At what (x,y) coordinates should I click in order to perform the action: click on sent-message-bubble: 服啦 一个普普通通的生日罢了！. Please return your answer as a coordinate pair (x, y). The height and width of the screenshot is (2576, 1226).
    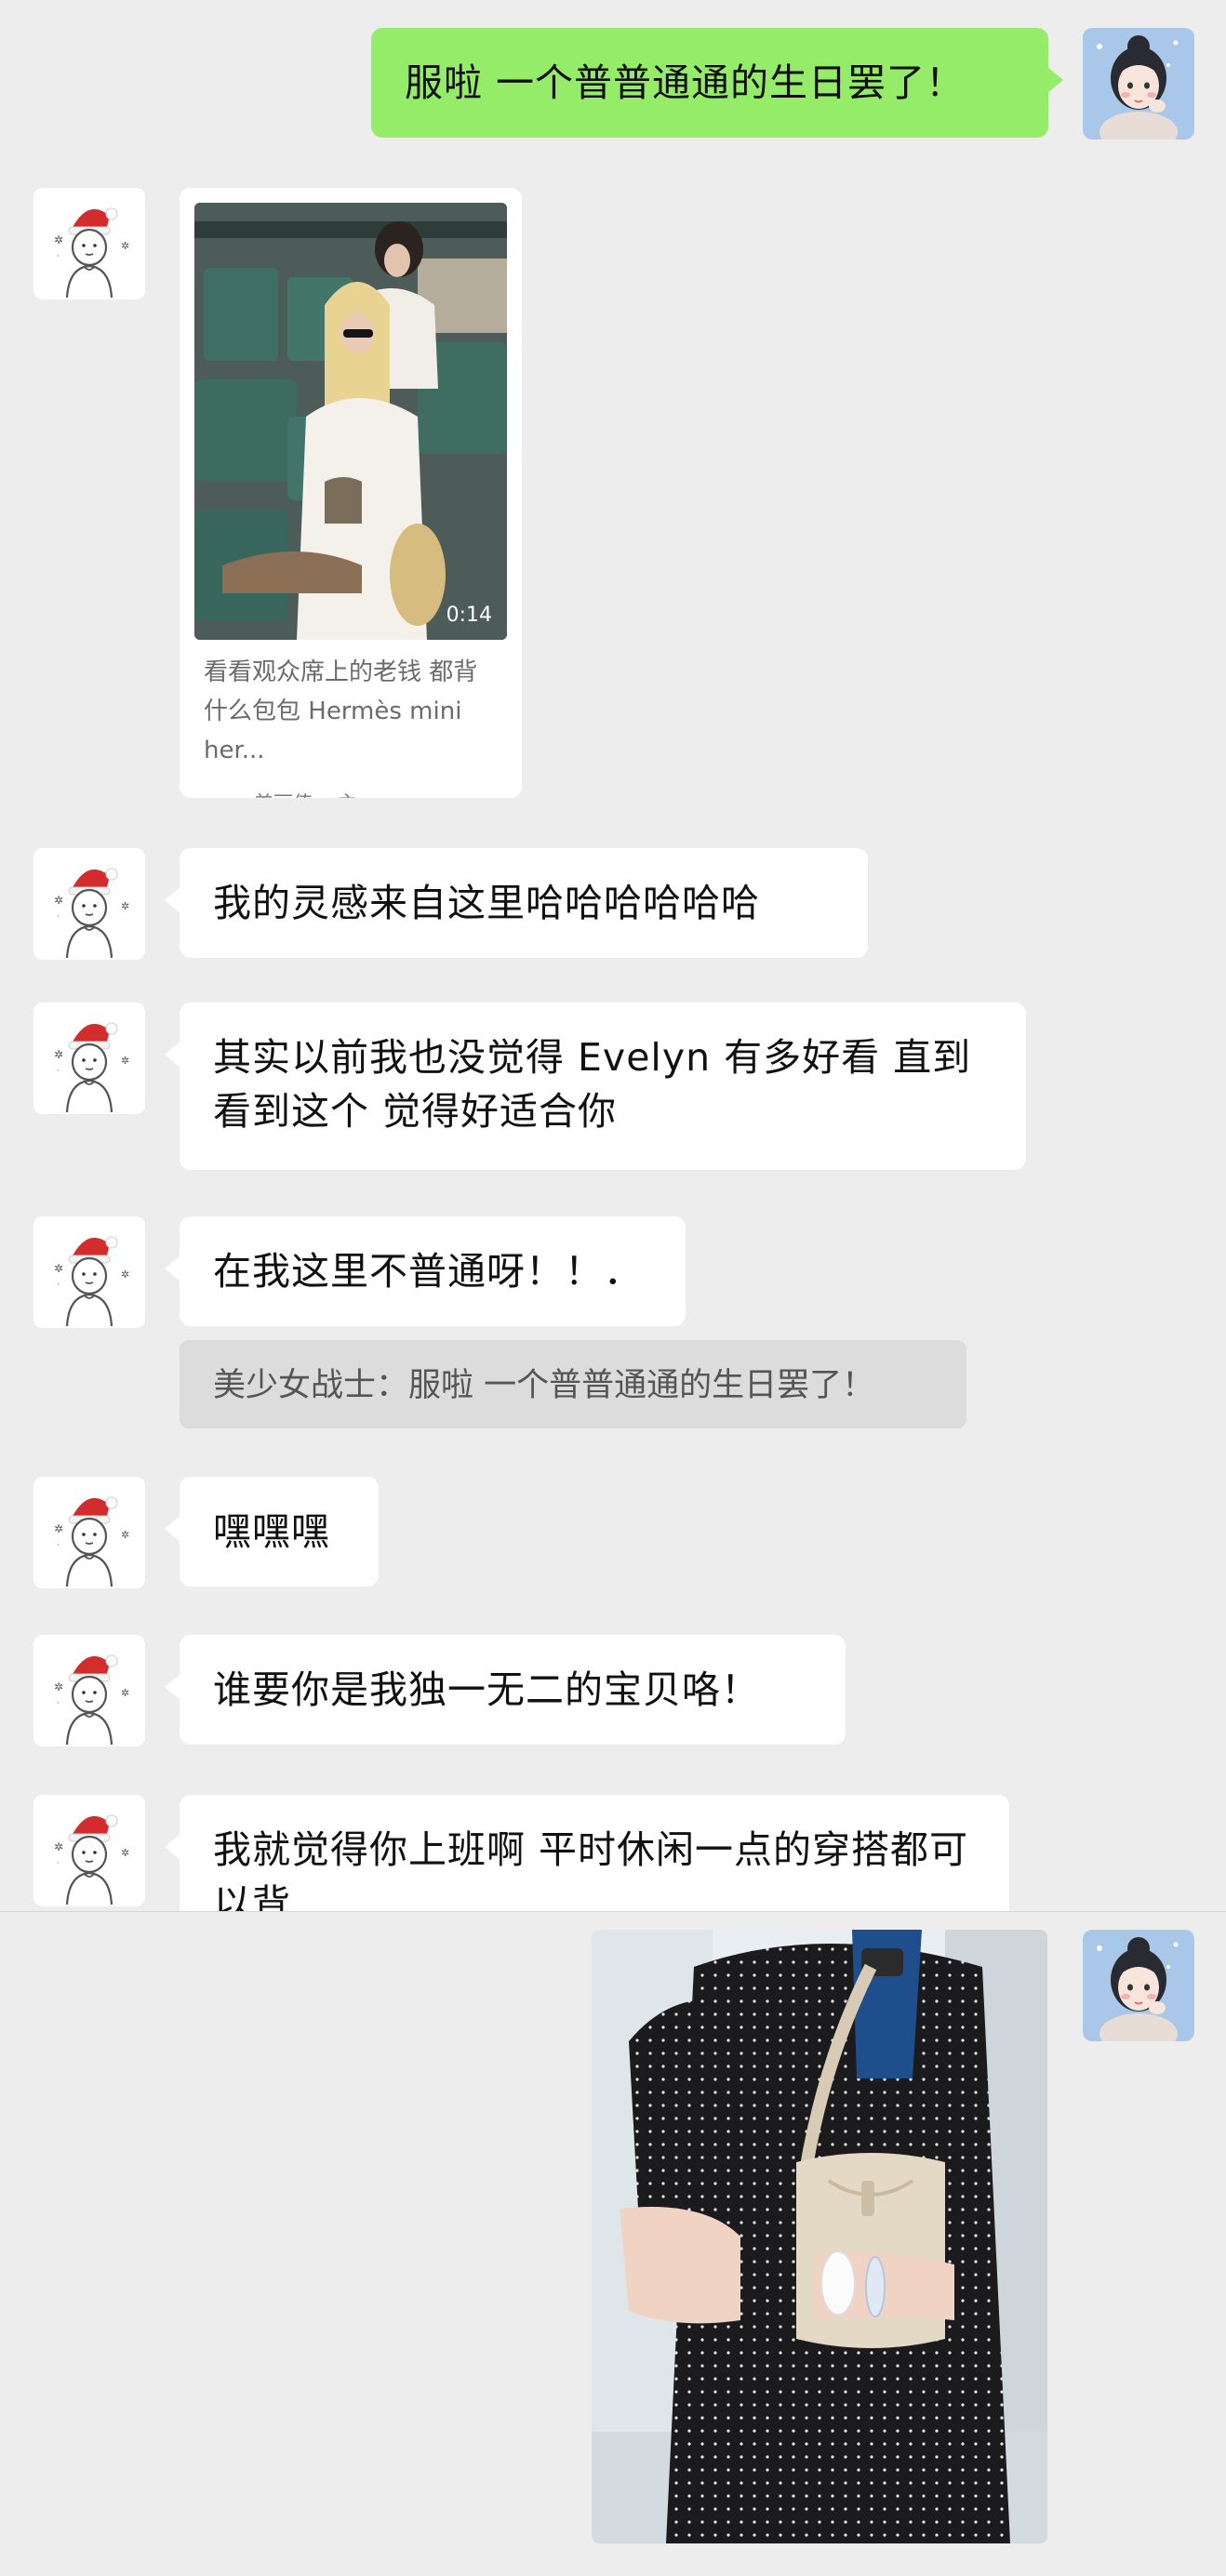
    Looking at the image, I should click on (717, 83).